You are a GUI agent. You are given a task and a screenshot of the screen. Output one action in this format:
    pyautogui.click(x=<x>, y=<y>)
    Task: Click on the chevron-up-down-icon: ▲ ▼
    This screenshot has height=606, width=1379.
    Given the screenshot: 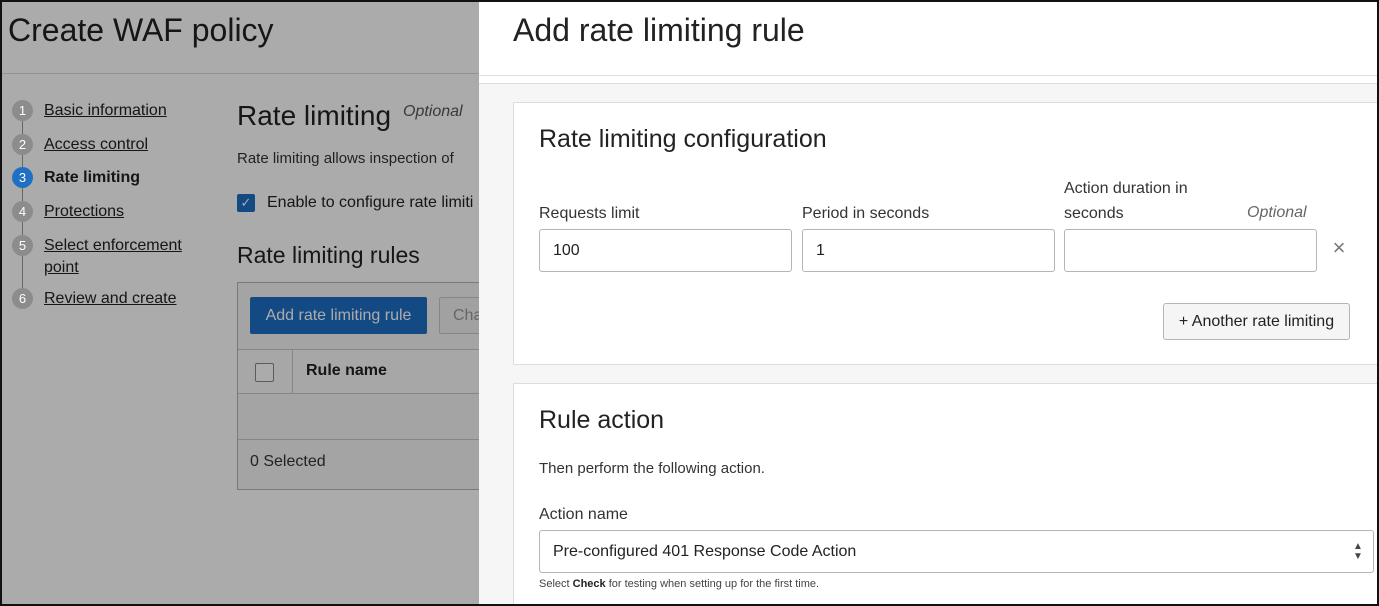 What is the action you would take?
    pyautogui.click(x=1358, y=551)
    